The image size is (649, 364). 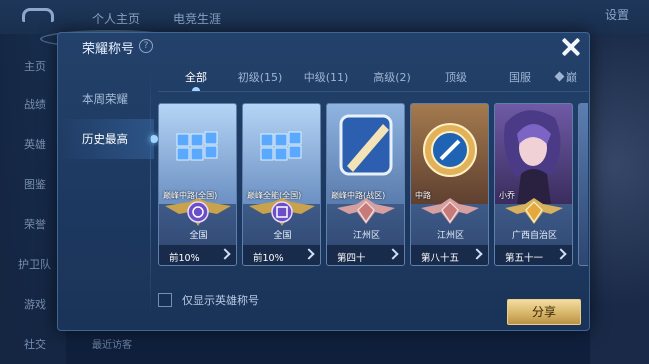 What do you see at coordinates (456, 79) in the screenshot?
I see `tab-top: 顶级` at bounding box center [456, 79].